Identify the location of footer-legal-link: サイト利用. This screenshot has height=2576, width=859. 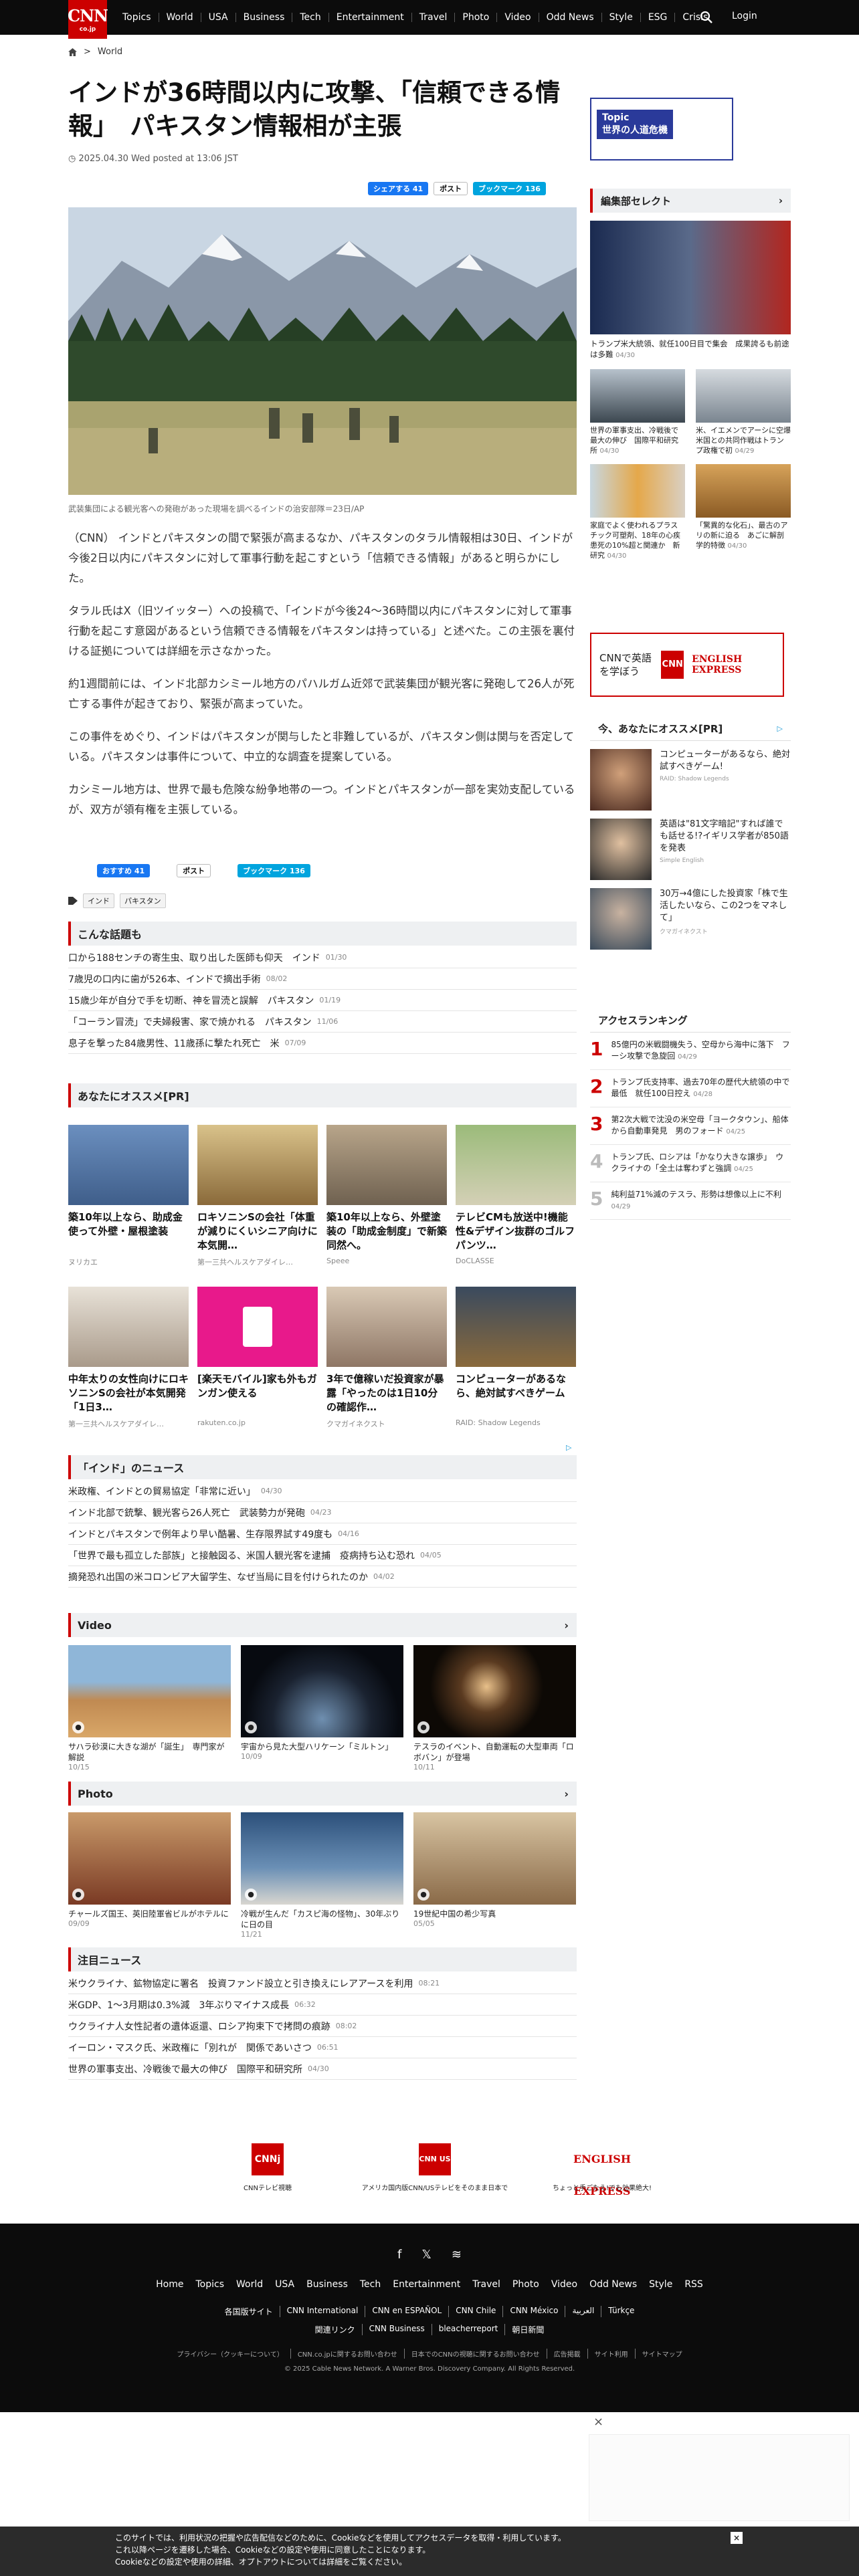
(611, 2354).